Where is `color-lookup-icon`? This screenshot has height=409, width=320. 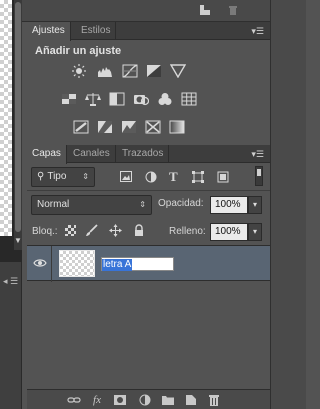
color-lookup-icon is located at coordinates (189, 99).